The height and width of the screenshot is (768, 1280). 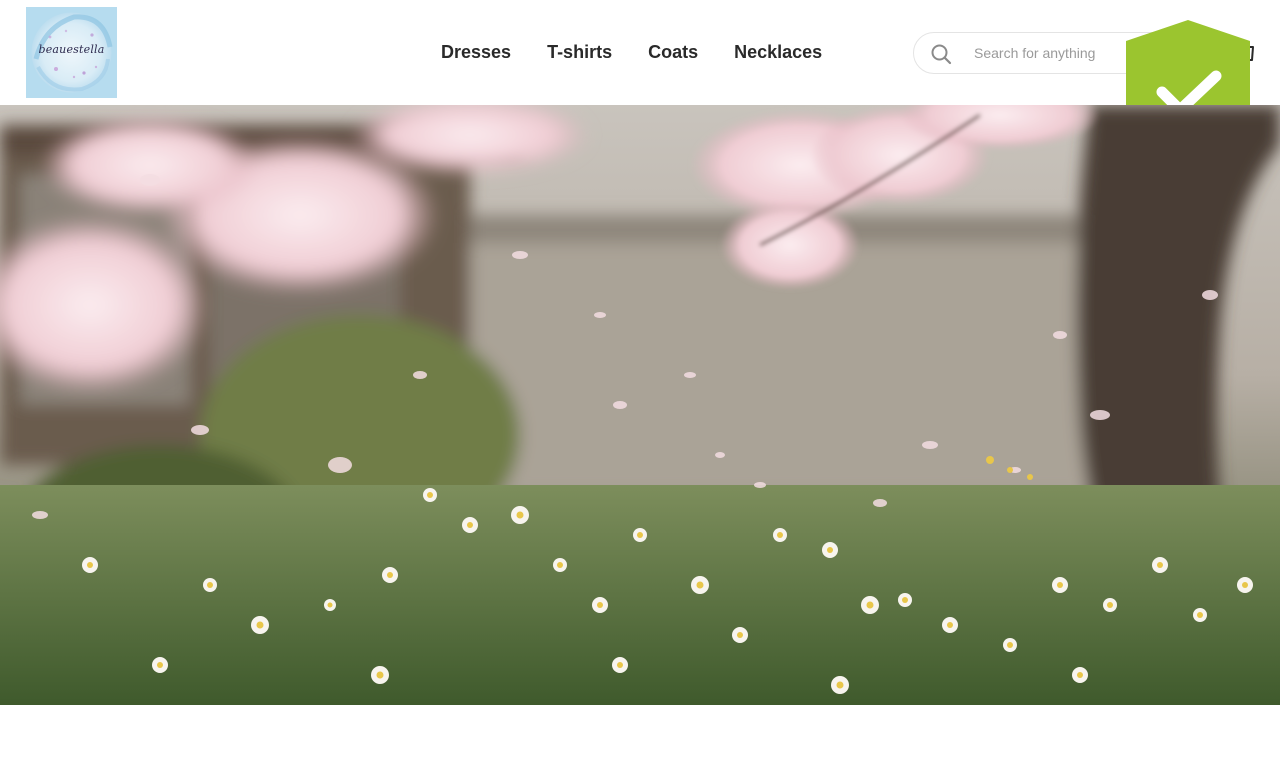 What do you see at coordinates (640, 736) in the screenshot?
I see `page-footer-space` at bounding box center [640, 736].